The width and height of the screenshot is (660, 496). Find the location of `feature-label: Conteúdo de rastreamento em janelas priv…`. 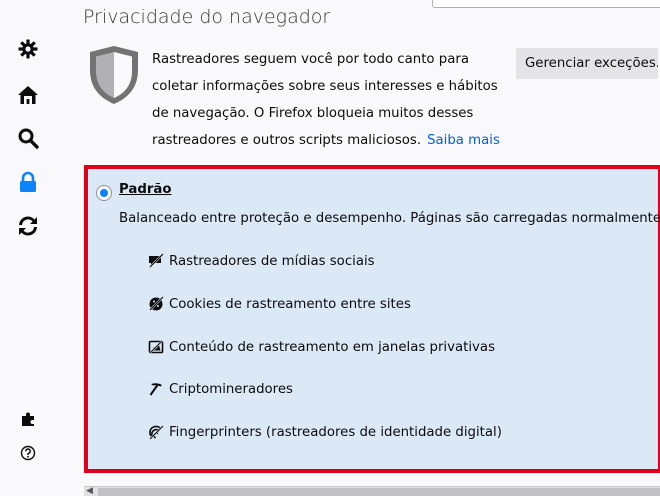

feature-label: Conteúdo de rastreamento em janelas priv… is located at coordinates (332, 347).